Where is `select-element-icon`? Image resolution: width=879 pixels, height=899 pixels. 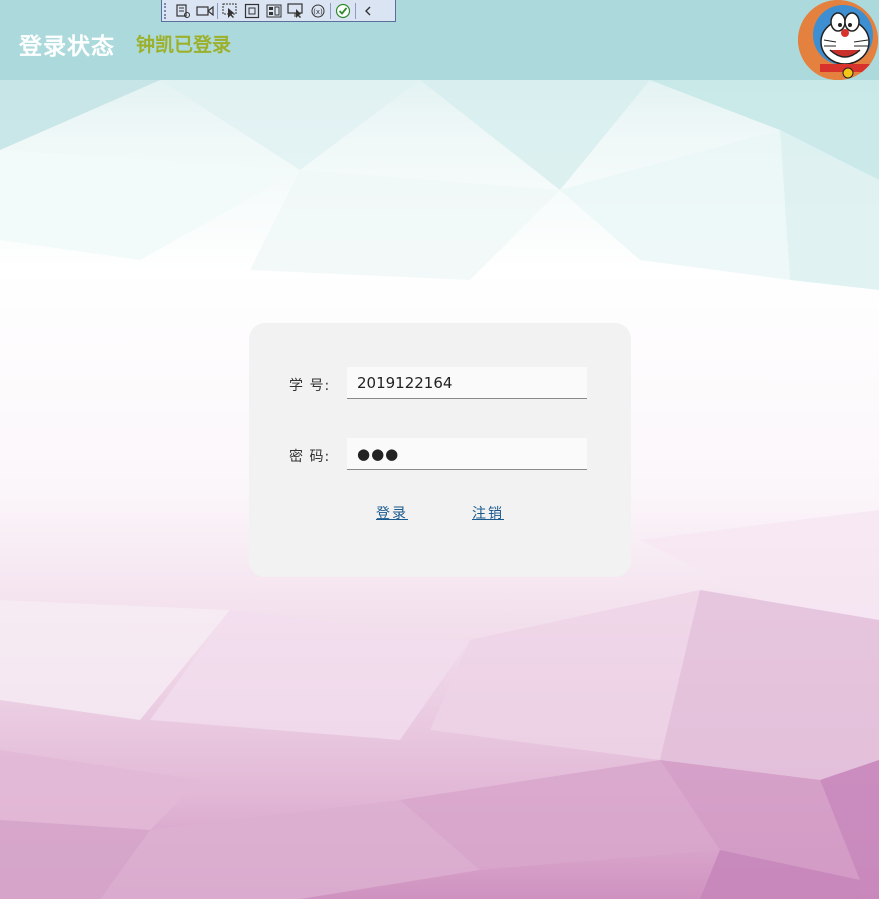 select-element-icon is located at coordinates (183, 11).